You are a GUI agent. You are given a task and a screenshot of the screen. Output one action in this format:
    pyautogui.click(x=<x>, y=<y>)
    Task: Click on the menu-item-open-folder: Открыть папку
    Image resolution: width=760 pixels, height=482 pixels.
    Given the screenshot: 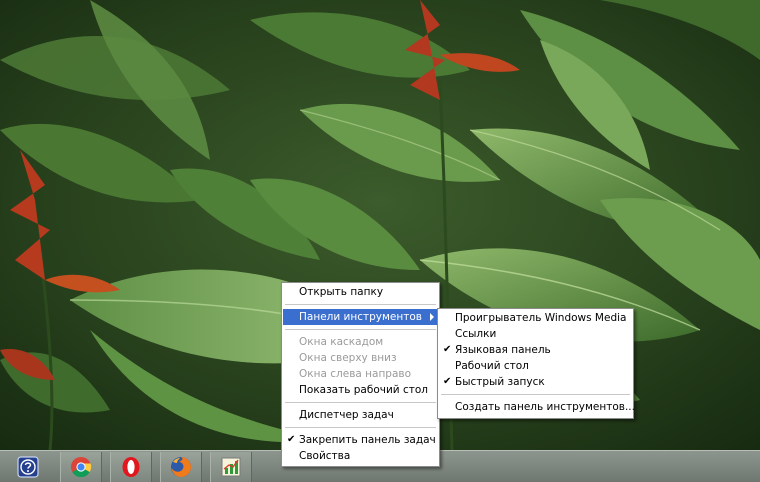 What is the action you would take?
    pyautogui.click(x=360, y=292)
    